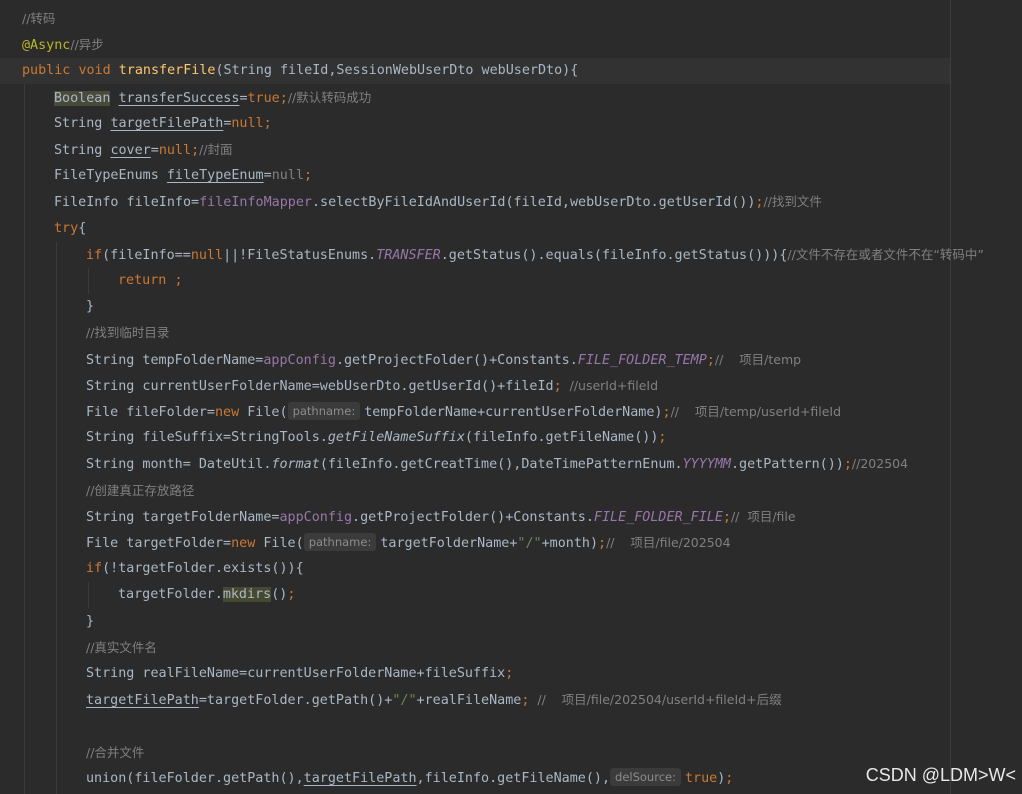 The image size is (1022, 794). What do you see at coordinates (513, 778) in the screenshot?
I see `code-token: ,fileInfo.getFileName(),` at bounding box center [513, 778].